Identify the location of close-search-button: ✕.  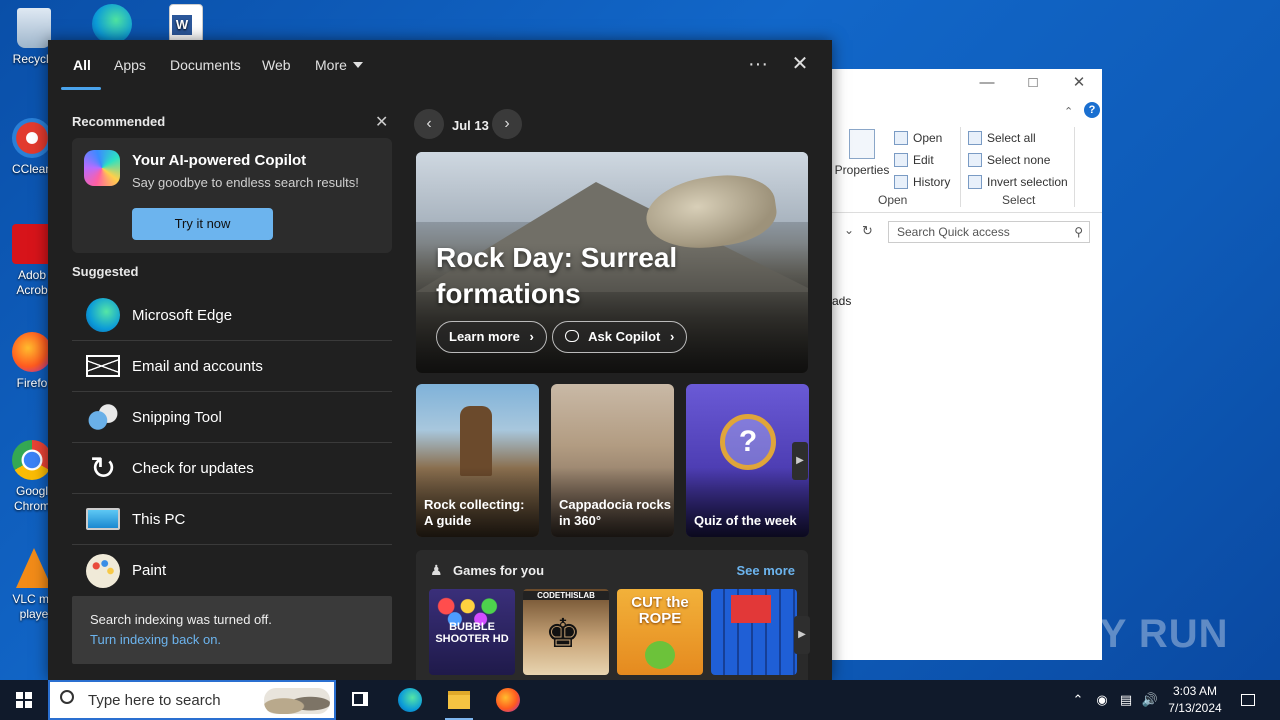
(800, 65).